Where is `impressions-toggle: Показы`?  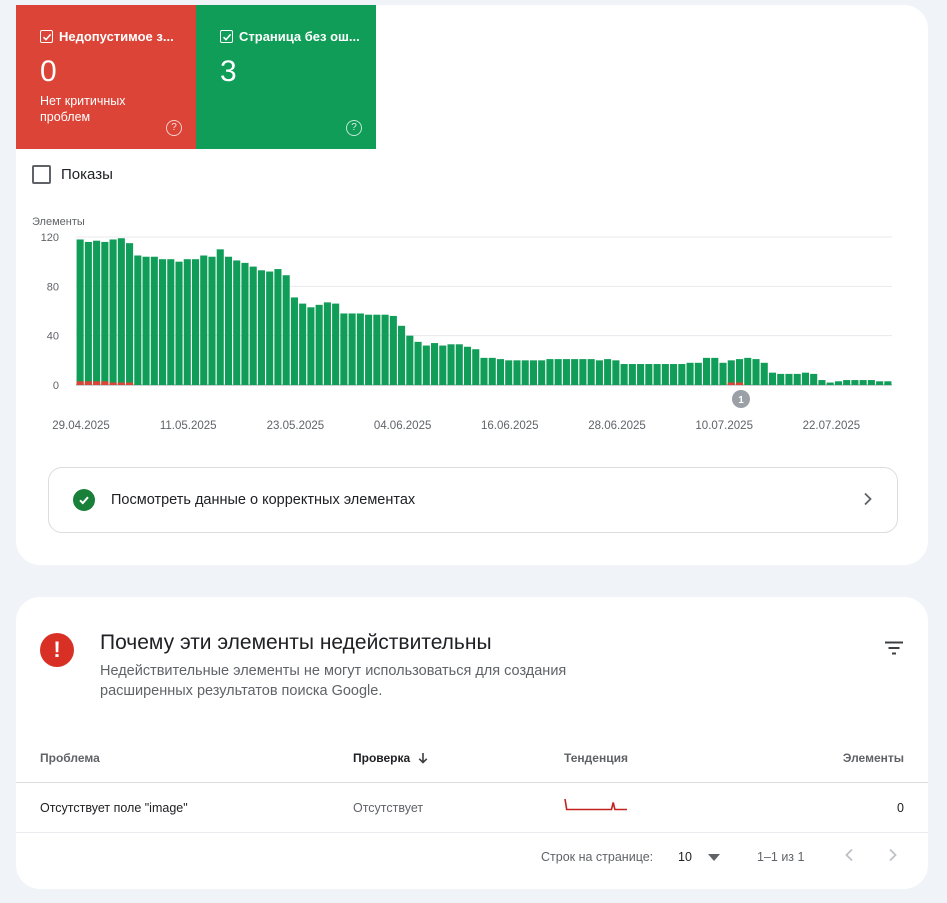 impressions-toggle: Показы is located at coordinates (72, 174).